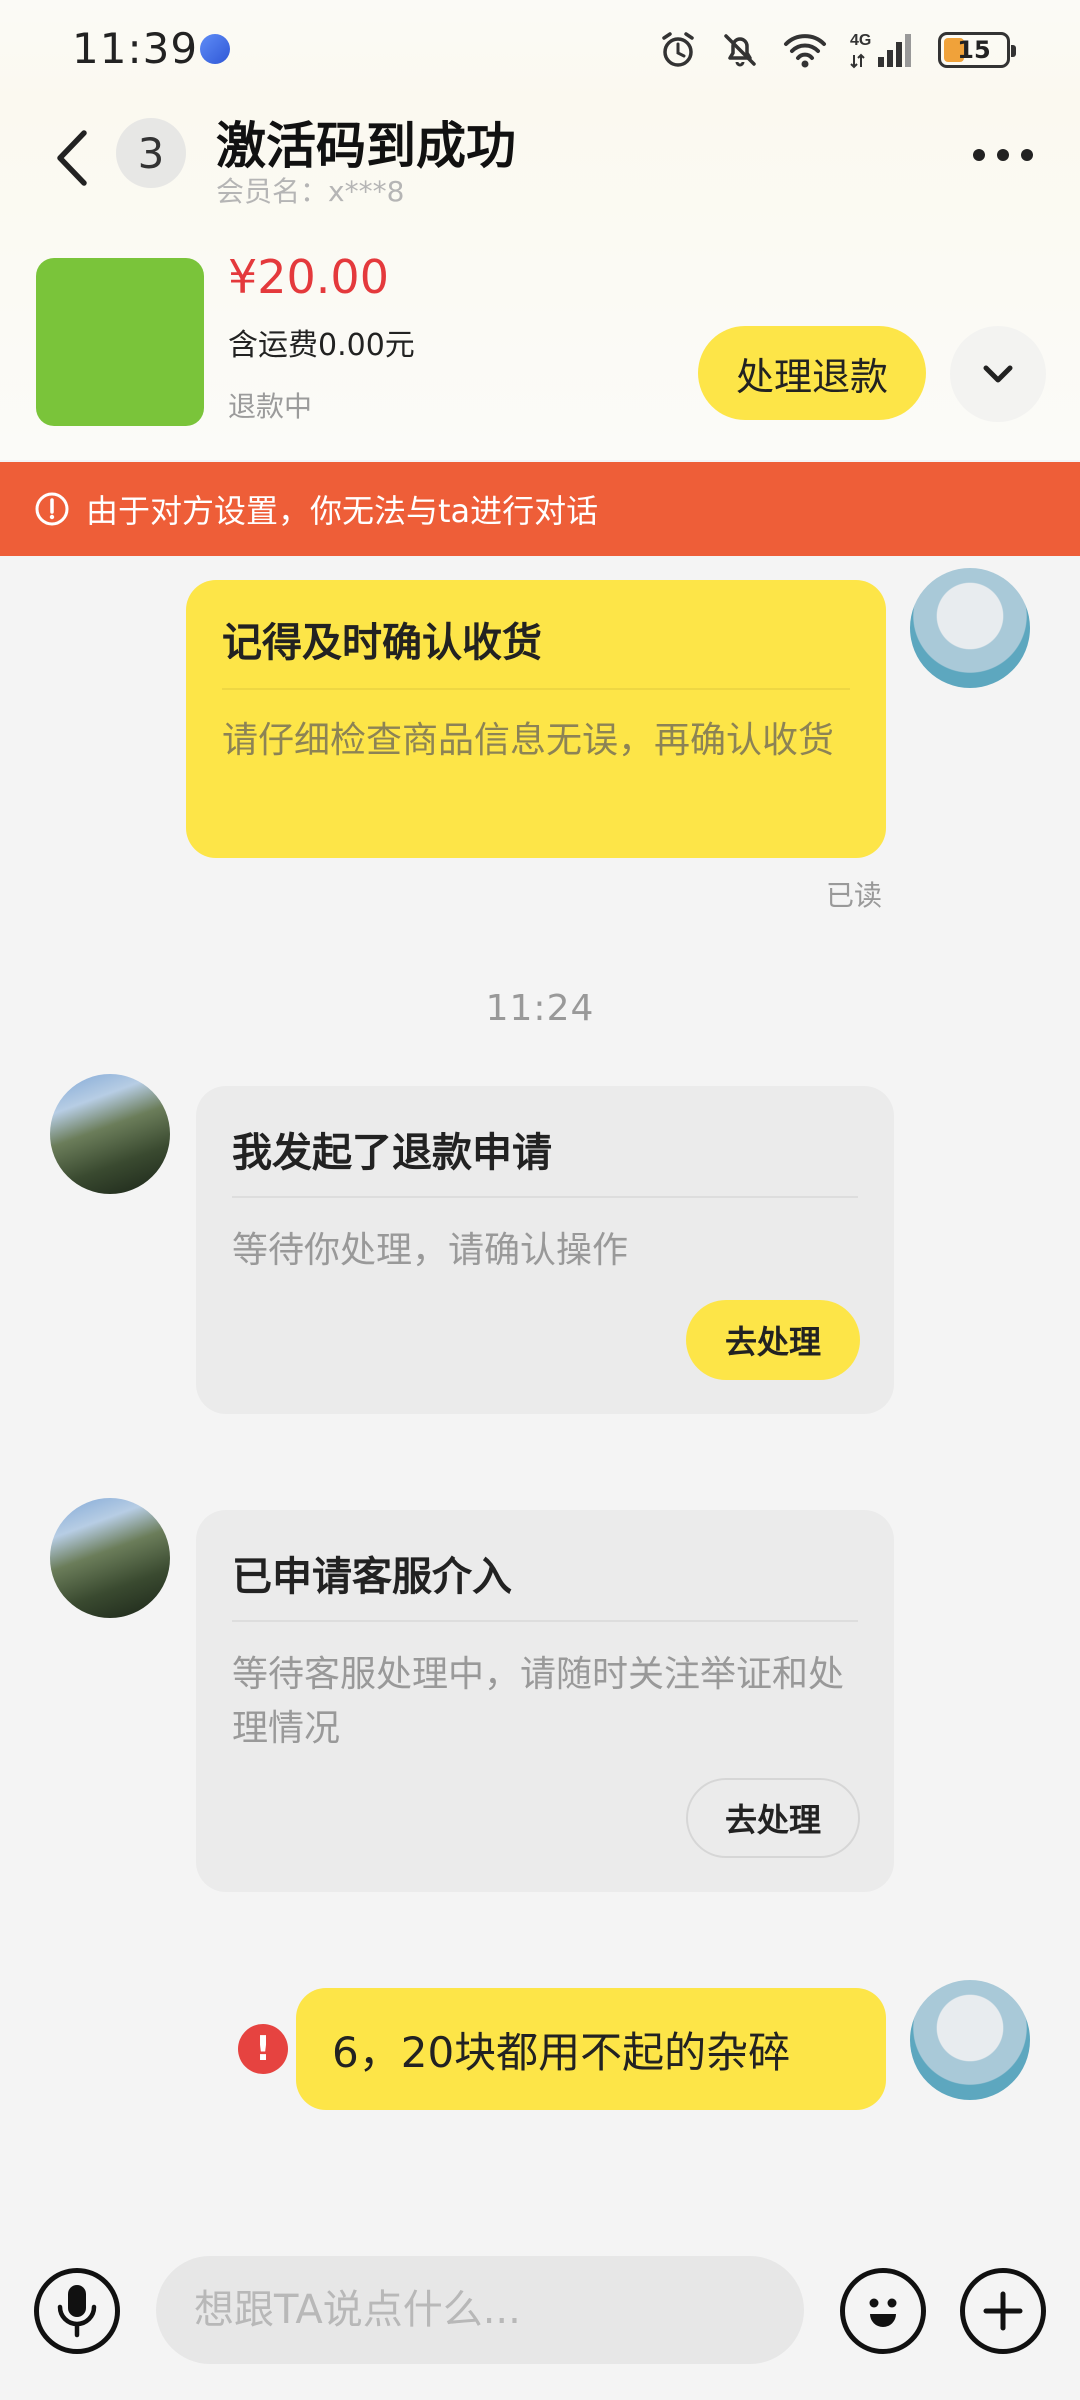 The width and height of the screenshot is (1080, 2400). I want to click on service-intervention-card: 已申请客服介入 等待客服处理中，请随时关注举证和处理情况 去处理, so click(545, 1701).